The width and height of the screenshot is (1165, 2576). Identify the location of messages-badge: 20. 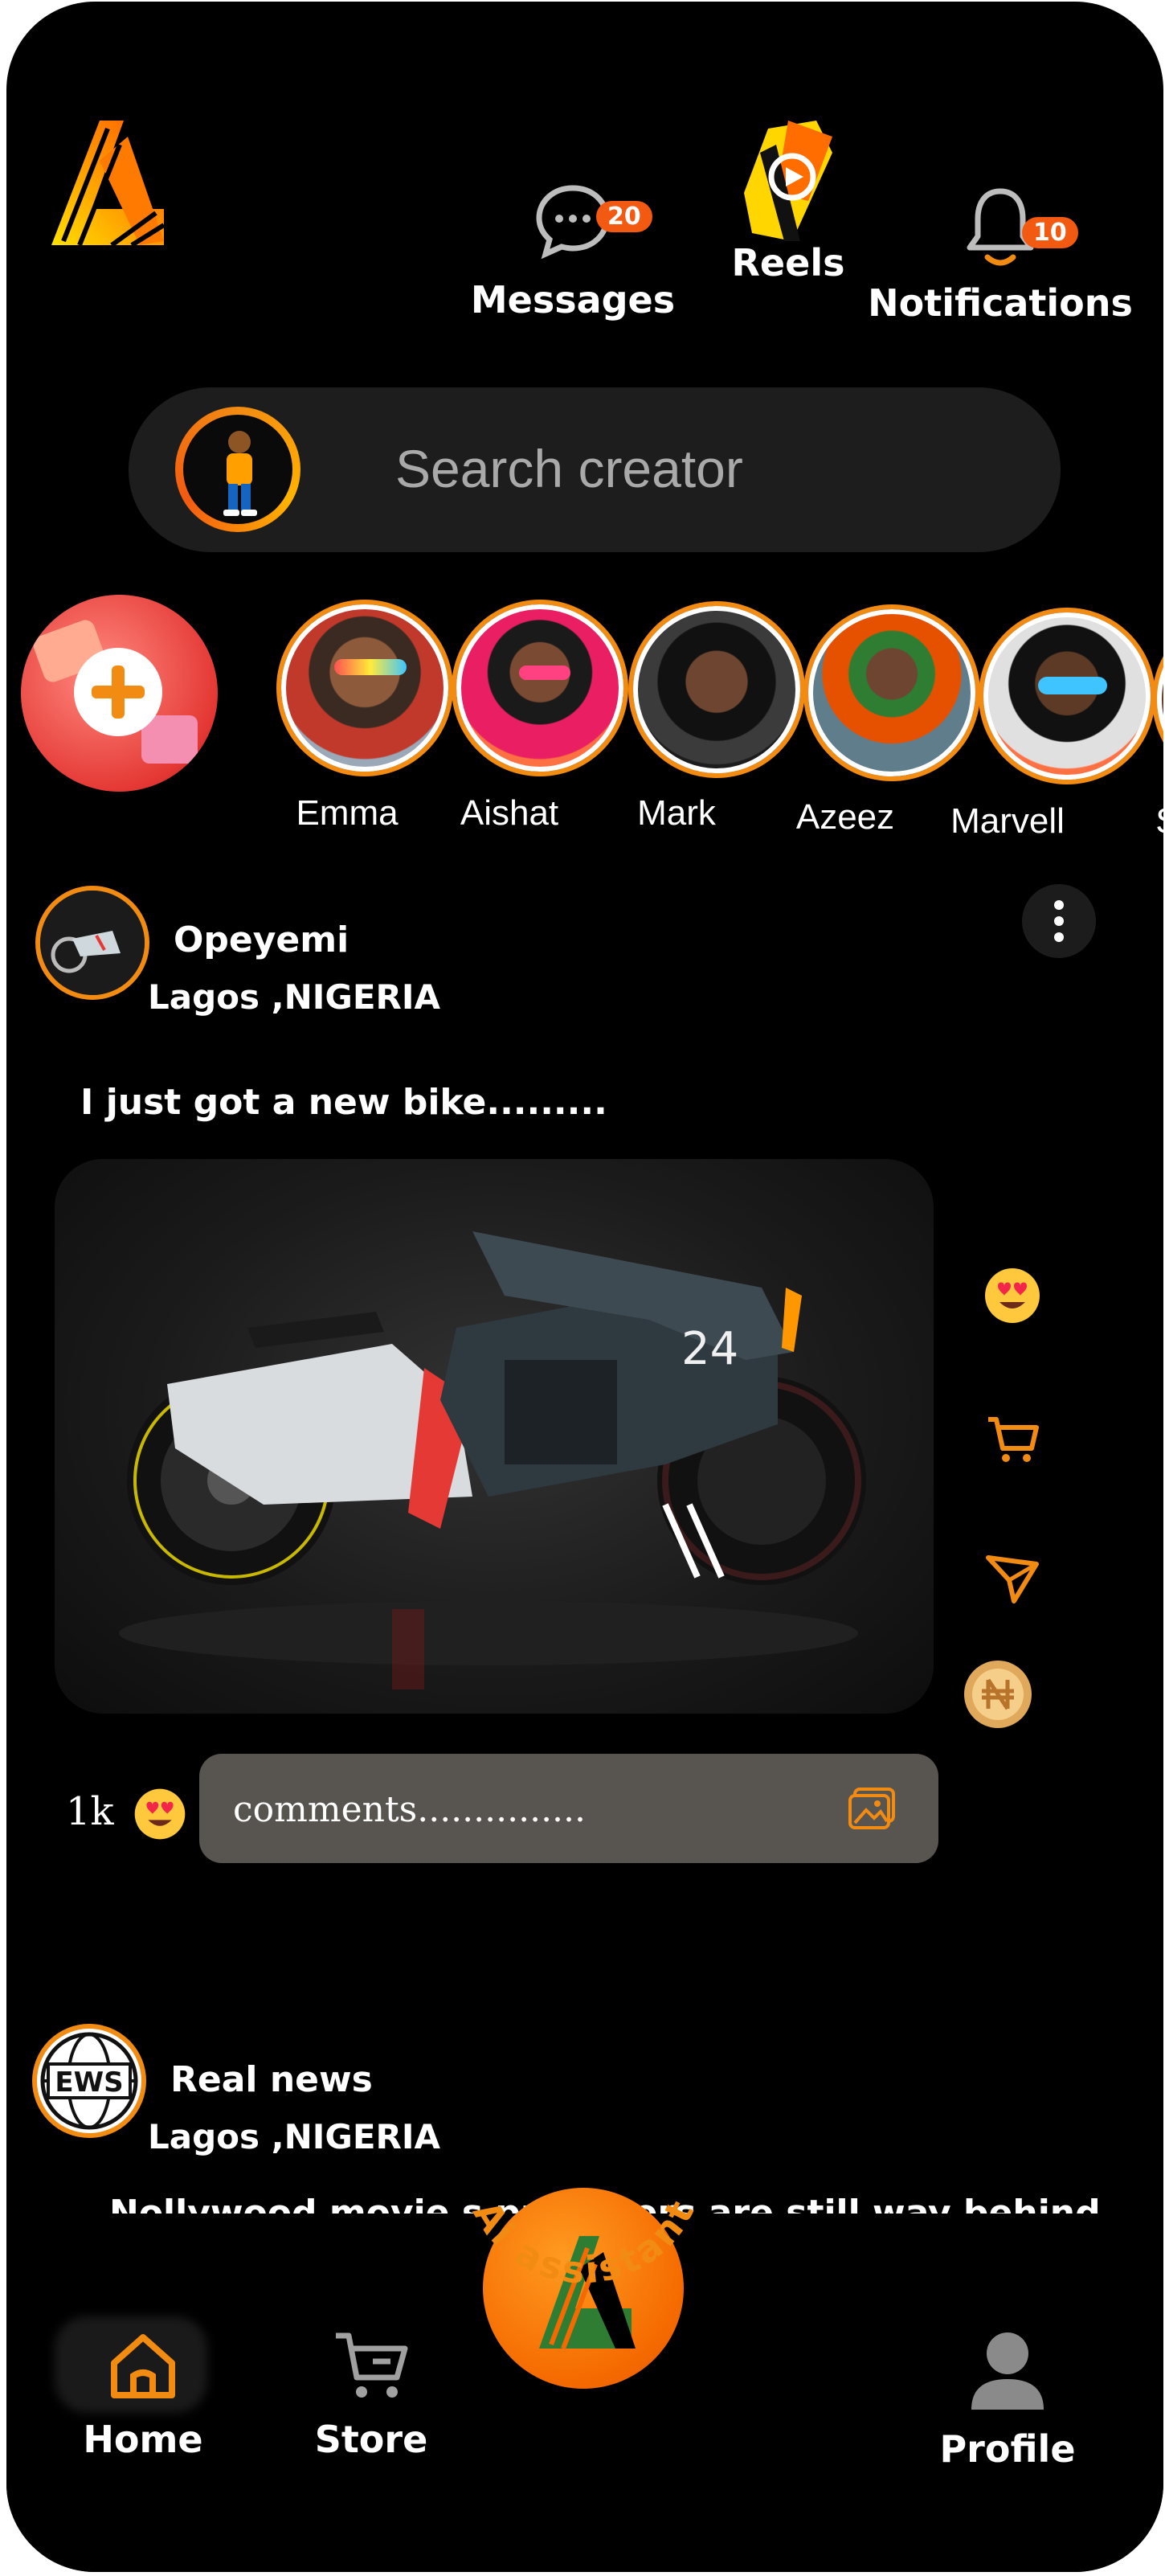
(624, 216).